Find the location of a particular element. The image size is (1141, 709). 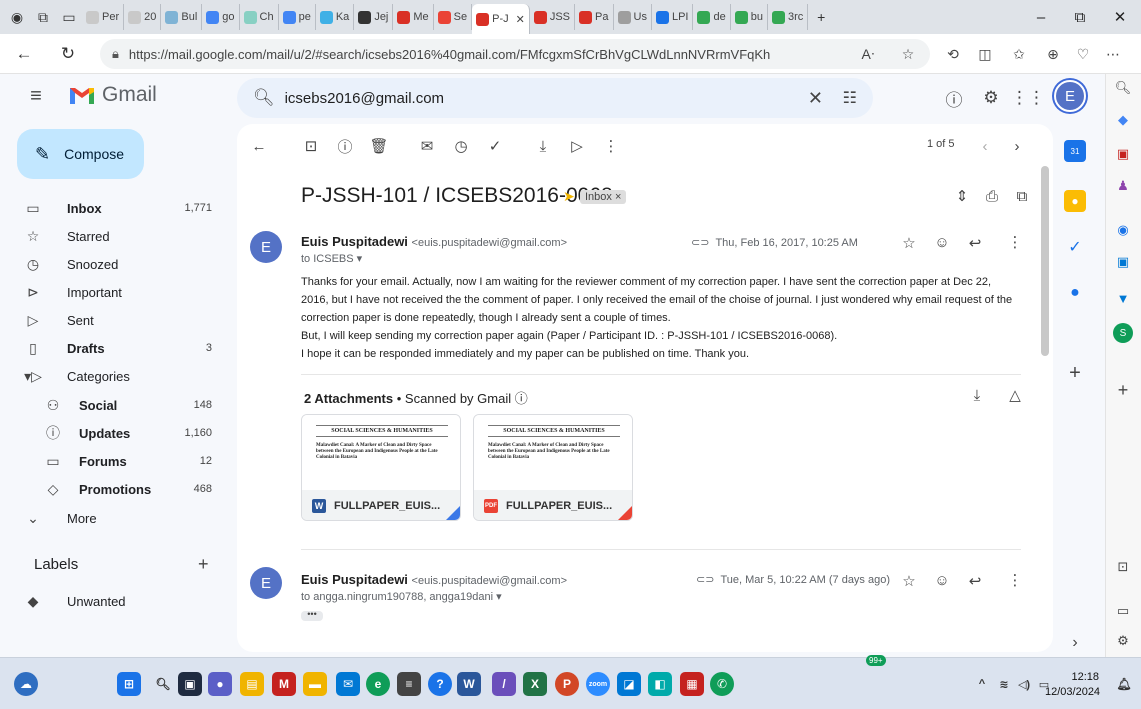

browser-tab: Se is located at coordinates (453, 17).